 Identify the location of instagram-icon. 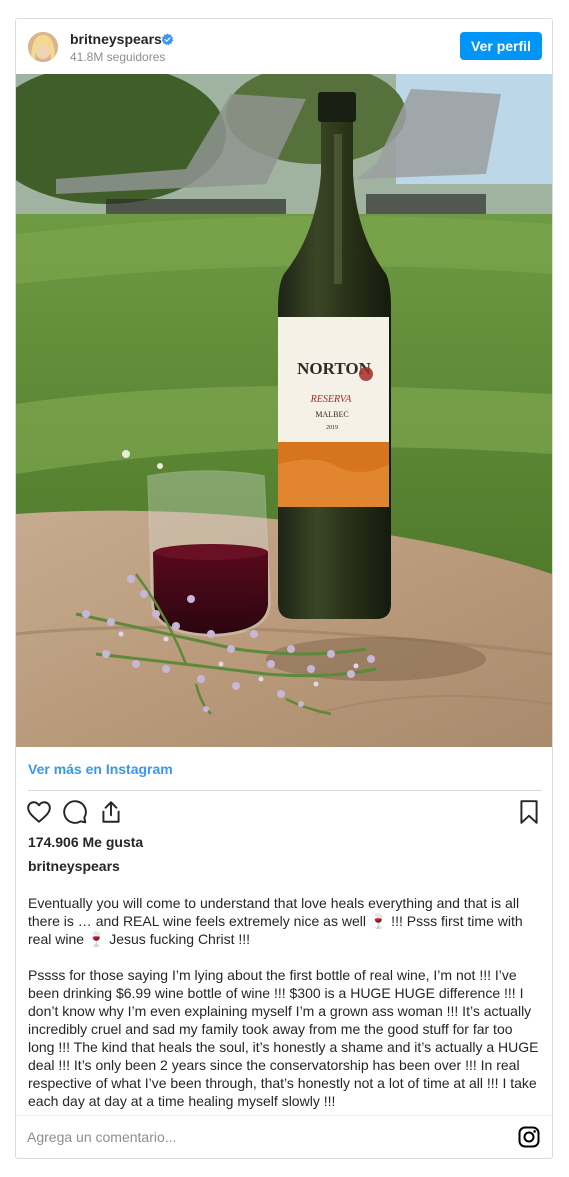
(529, 1137).